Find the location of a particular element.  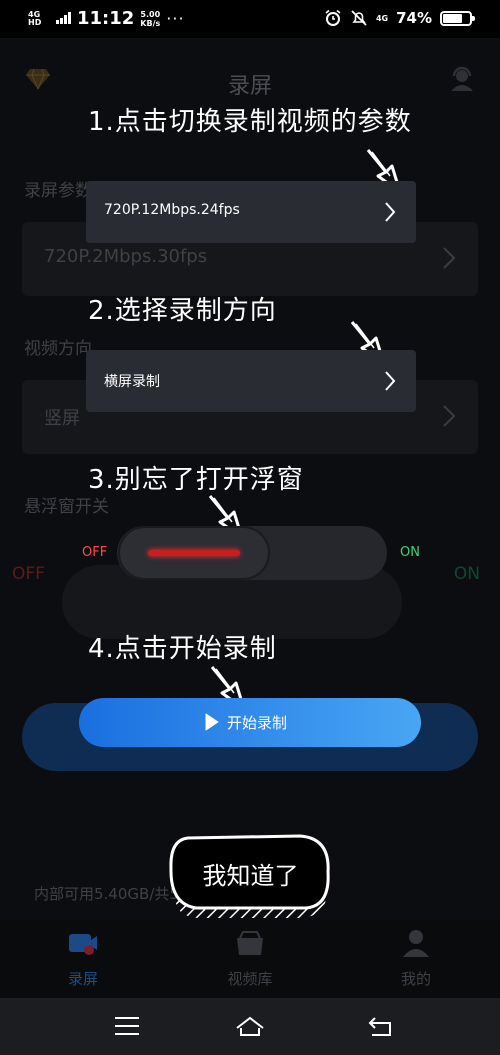

play-icon is located at coordinates (212, 722).